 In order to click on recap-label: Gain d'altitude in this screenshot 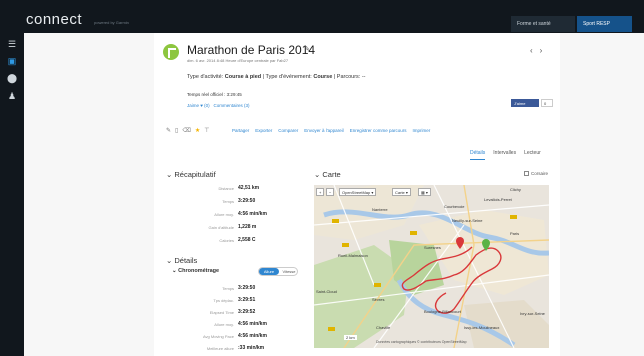, I will do `click(221, 227)`.